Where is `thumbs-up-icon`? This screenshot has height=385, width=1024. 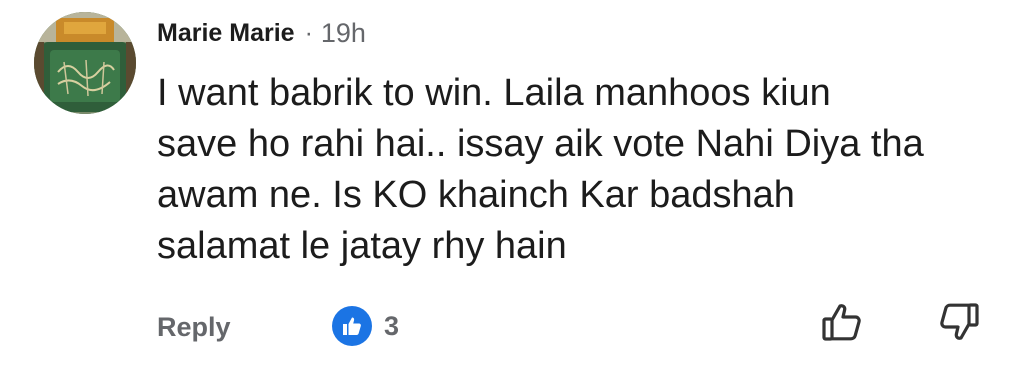
thumbs-up-icon is located at coordinates (843, 322).